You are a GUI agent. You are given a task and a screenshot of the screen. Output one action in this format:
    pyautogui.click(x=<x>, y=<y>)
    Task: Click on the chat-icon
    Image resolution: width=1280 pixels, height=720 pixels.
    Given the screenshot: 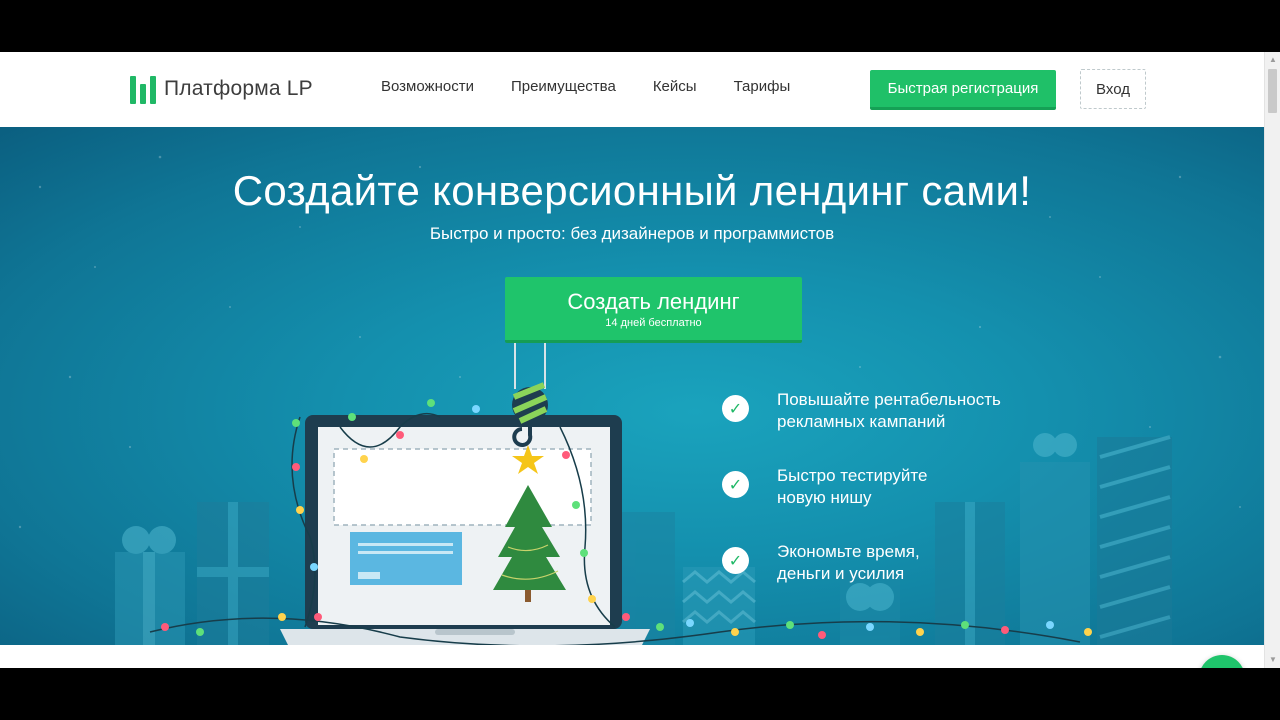 What is the action you would take?
    pyautogui.click(x=1222, y=667)
    